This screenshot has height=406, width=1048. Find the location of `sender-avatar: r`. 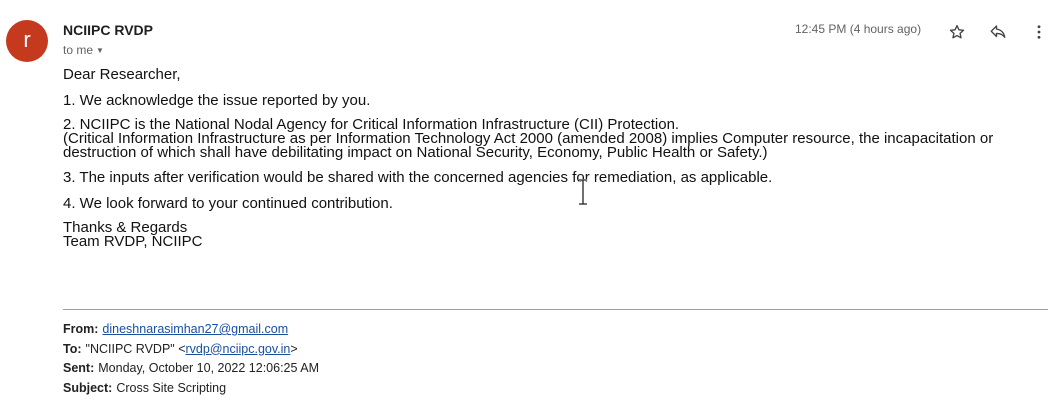

sender-avatar: r is located at coordinates (27, 41).